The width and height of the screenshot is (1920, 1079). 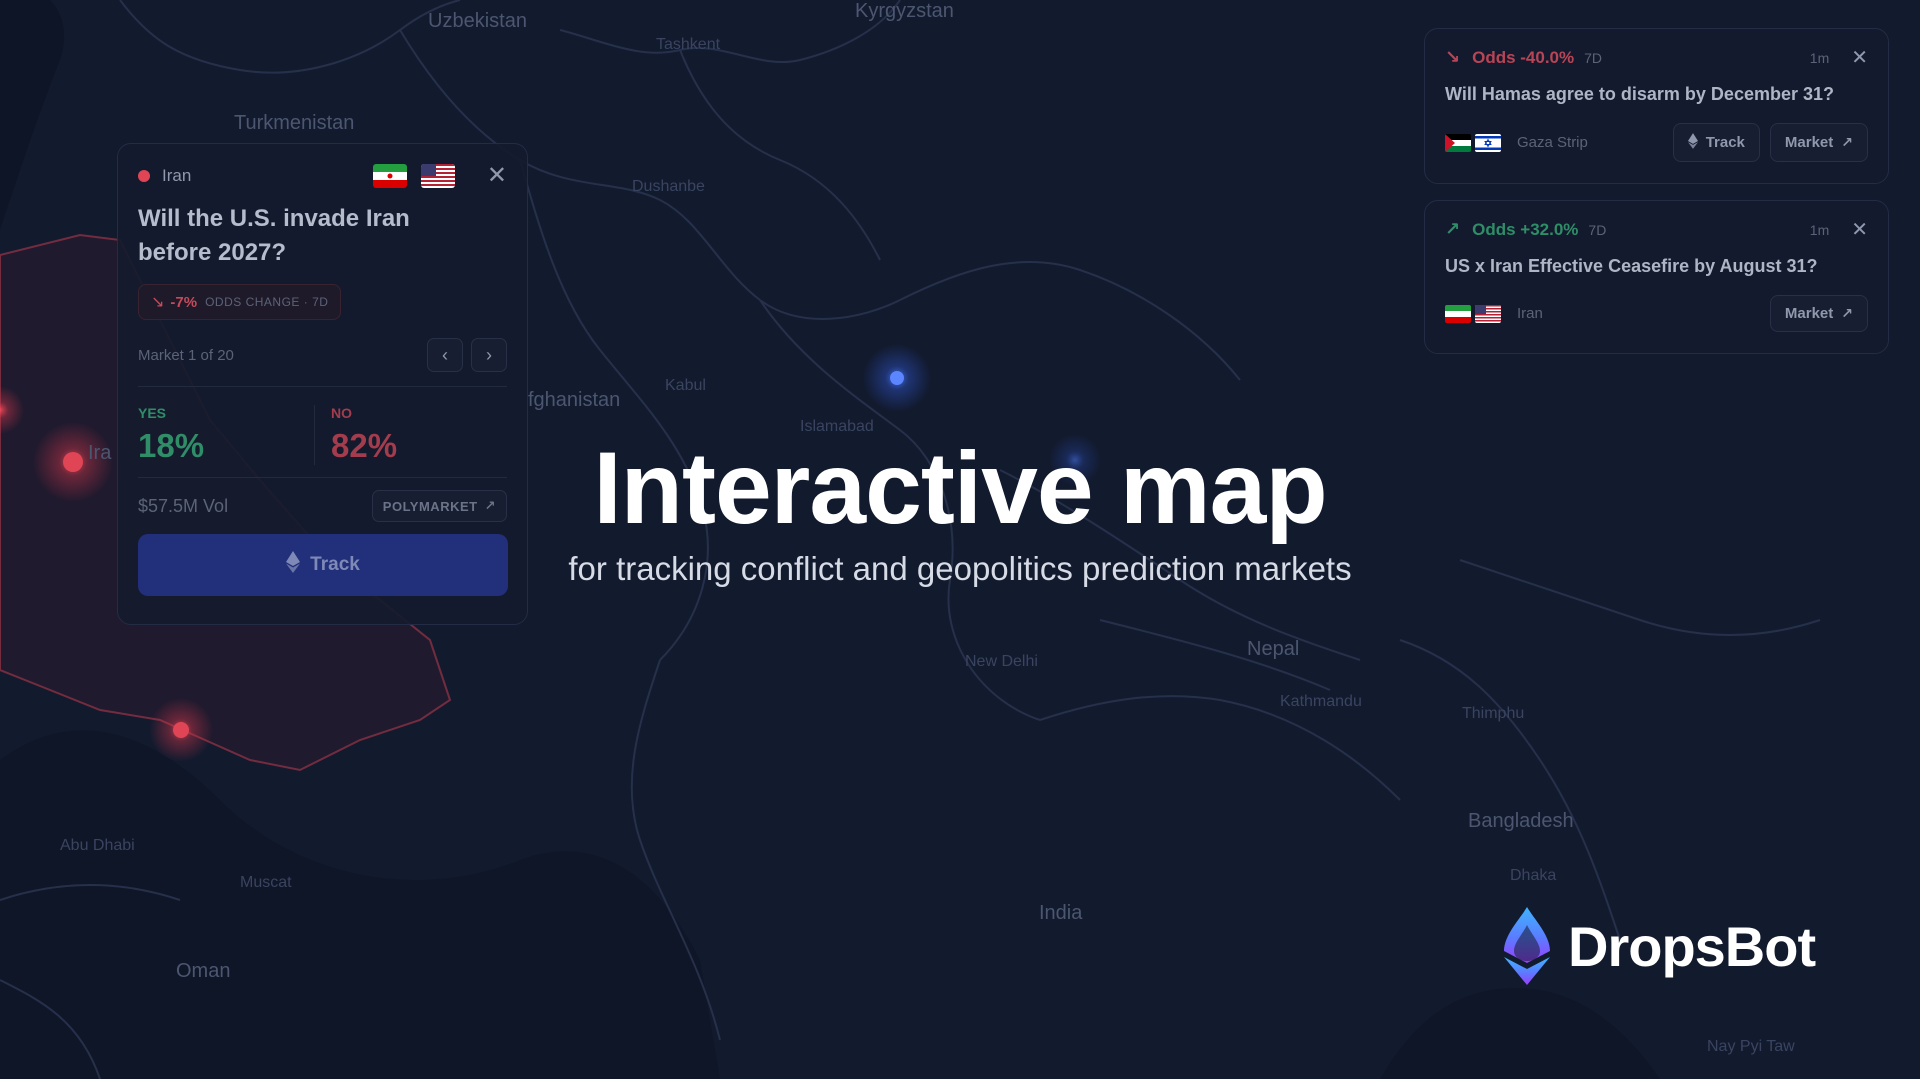 What do you see at coordinates (904, 11) in the screenshot?
I see `map-label-kyrgyzstan: Kyrgyzstan` at bounding box center [904, 11].